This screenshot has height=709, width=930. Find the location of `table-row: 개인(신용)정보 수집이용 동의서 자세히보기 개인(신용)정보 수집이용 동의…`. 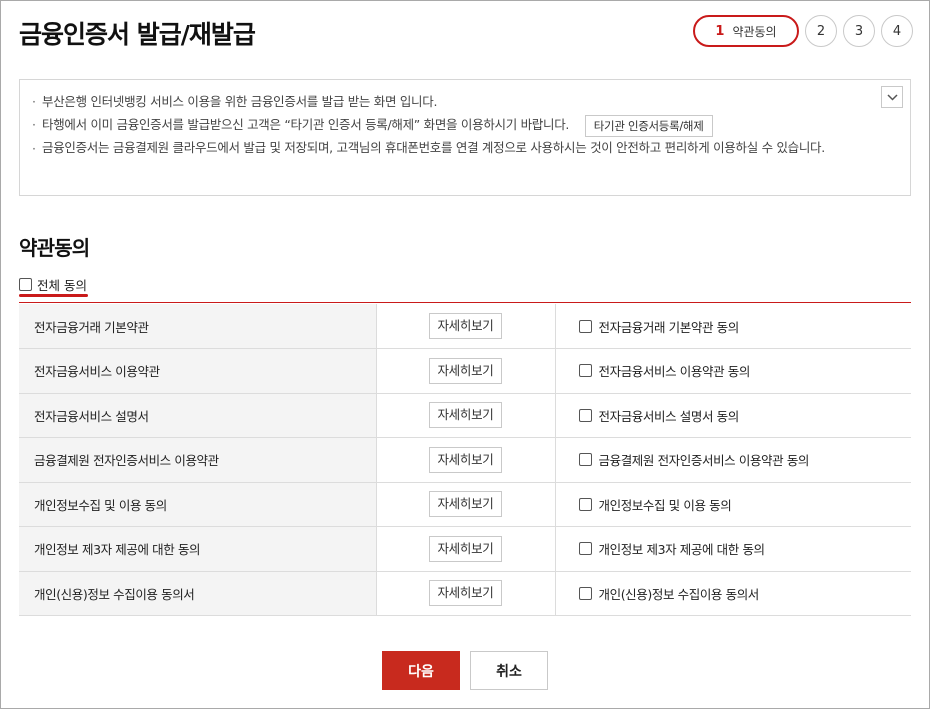

table-row: 개인(신용)정보 수집이용 동의서 자세히보기 개인(신용)정보 수집이용 동의… is located at coordinates (465, 593).